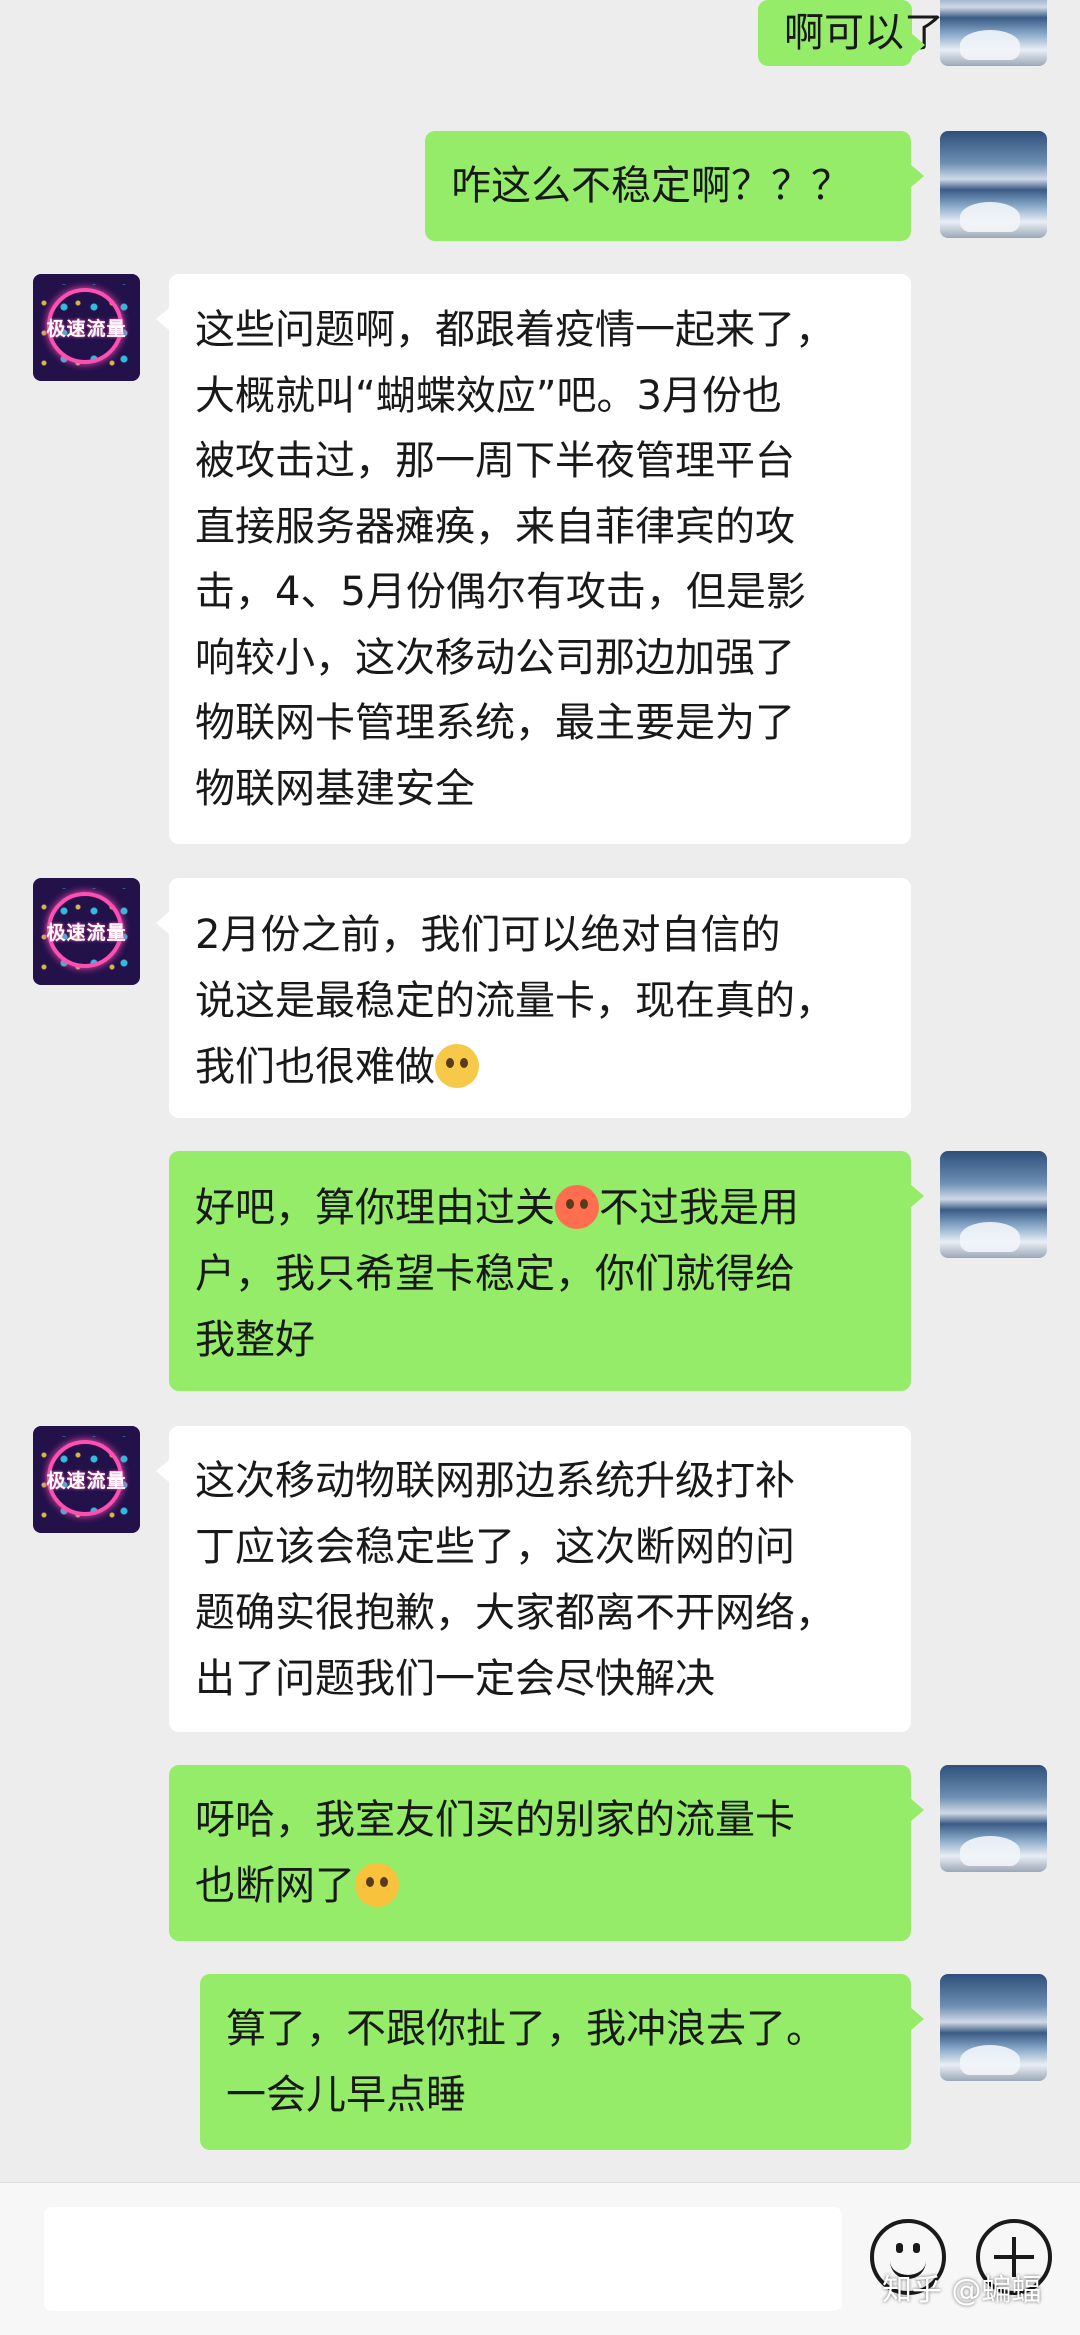  What do you see at coordinates (495, 526) in the screenshot?
I see `message-text: 直接服务器瘫痪，来自菲律宾的攻` at bounding box center [495, 526].